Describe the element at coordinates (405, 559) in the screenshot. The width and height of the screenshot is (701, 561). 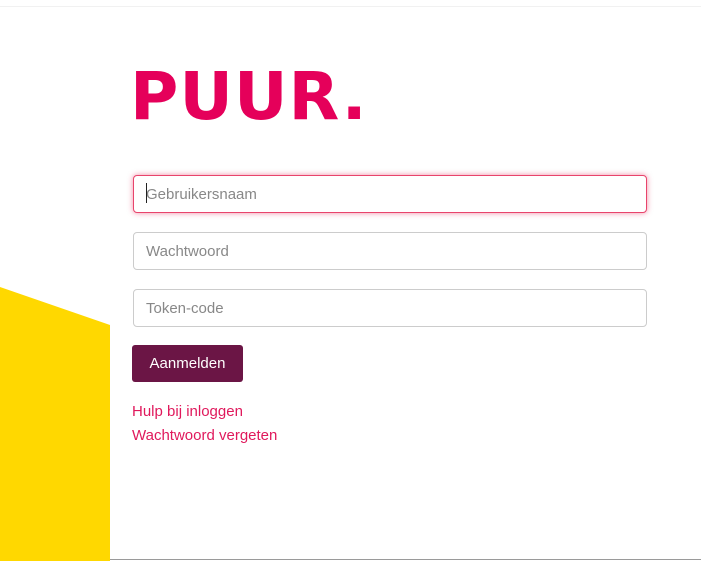
I see `bottom-divider` at that location.